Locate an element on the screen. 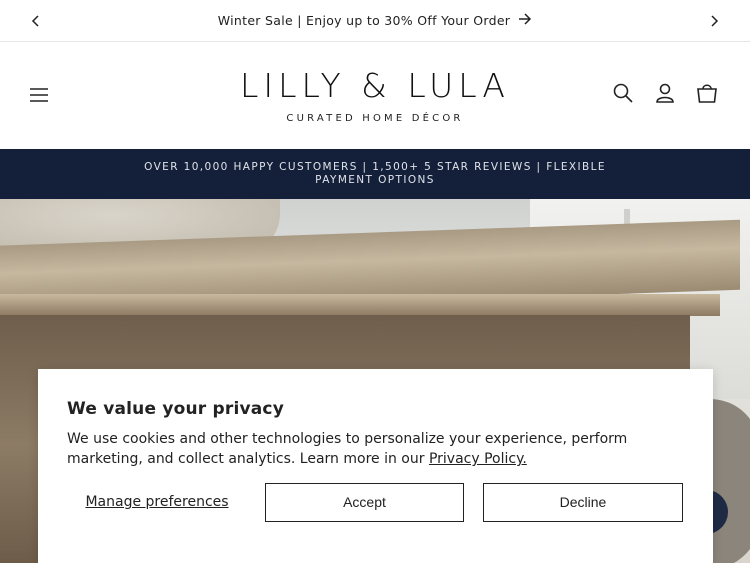 The image size is (750, 563). menu-icon is located at coordinates (39, 95).